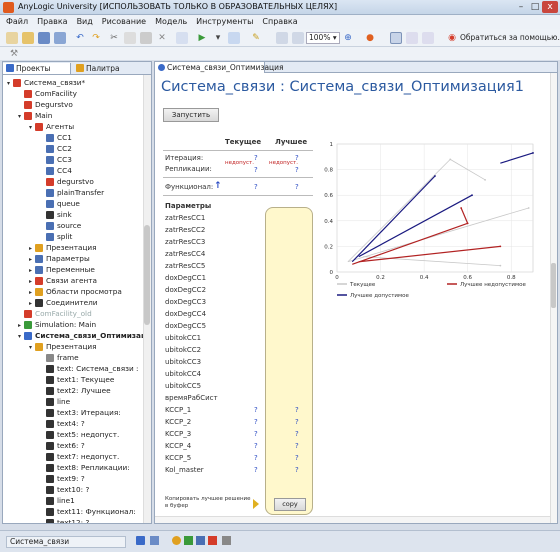 The image size is (560, 552). What do you see at coordinates (51, 126) in the screenshot?
I see `tree-item: ▾ Агенты` at bounding box center [51, 126].